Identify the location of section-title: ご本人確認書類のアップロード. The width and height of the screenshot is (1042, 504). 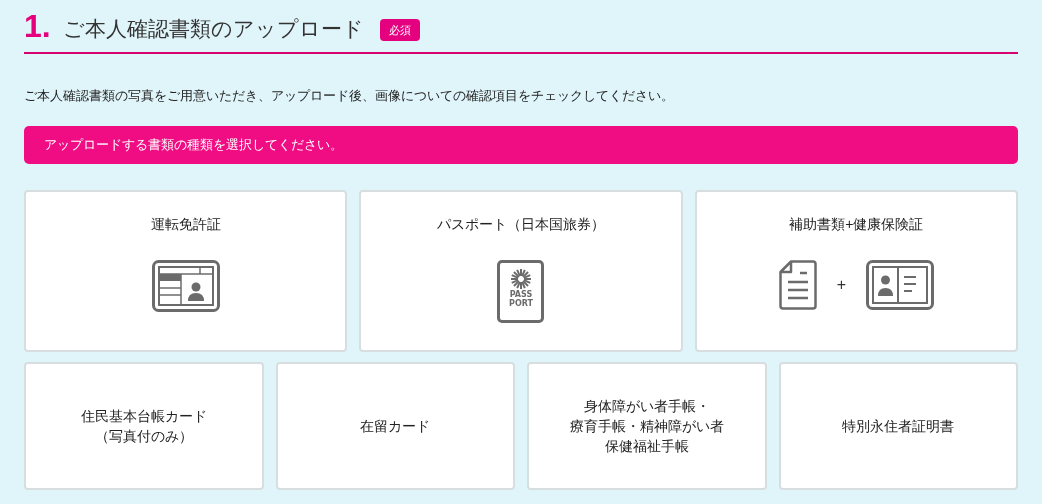
(213, 29).